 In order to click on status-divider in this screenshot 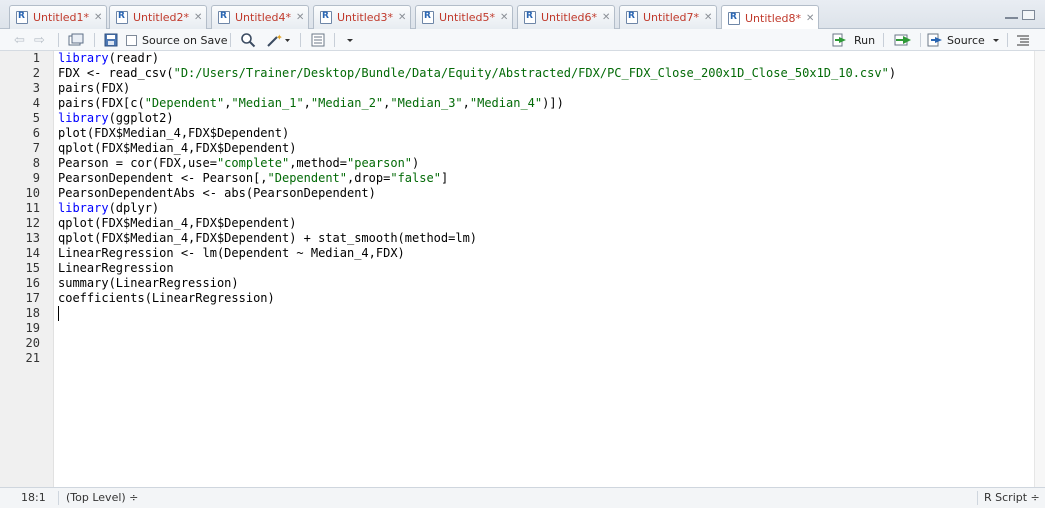, I will do `click(58, 498)`.